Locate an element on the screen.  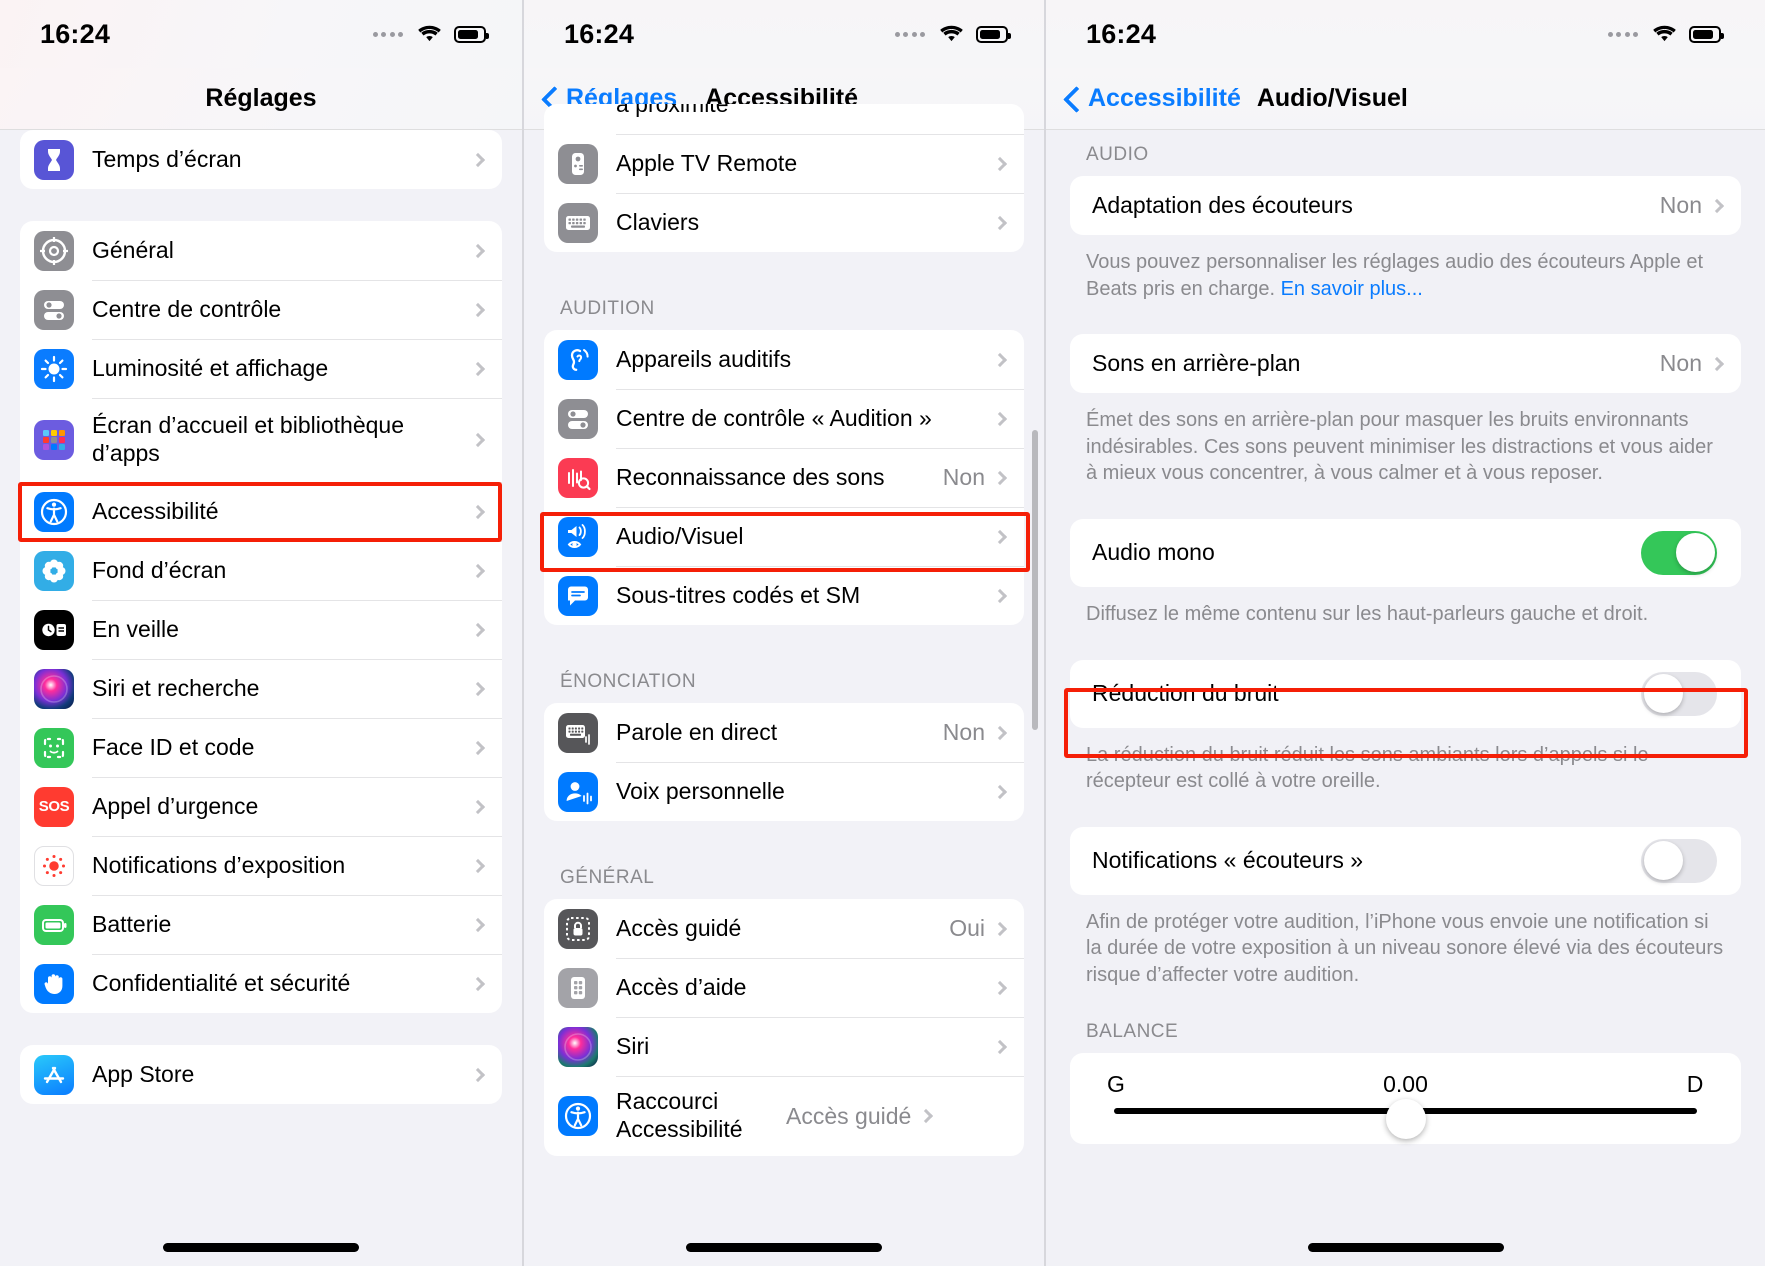
settings-row-acces-aide: Accès d’aide is located at coordinates (784, 987).